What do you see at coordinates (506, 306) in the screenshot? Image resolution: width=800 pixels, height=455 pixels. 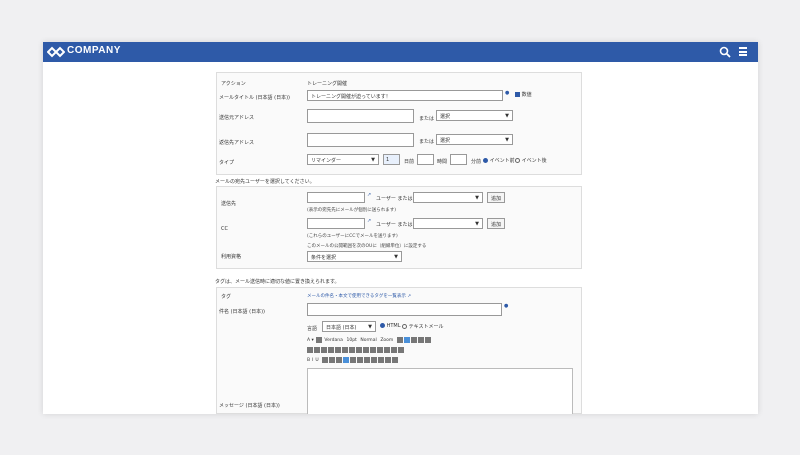 I see `subject-globe-icon: ●` at bounding box center [506, 306].